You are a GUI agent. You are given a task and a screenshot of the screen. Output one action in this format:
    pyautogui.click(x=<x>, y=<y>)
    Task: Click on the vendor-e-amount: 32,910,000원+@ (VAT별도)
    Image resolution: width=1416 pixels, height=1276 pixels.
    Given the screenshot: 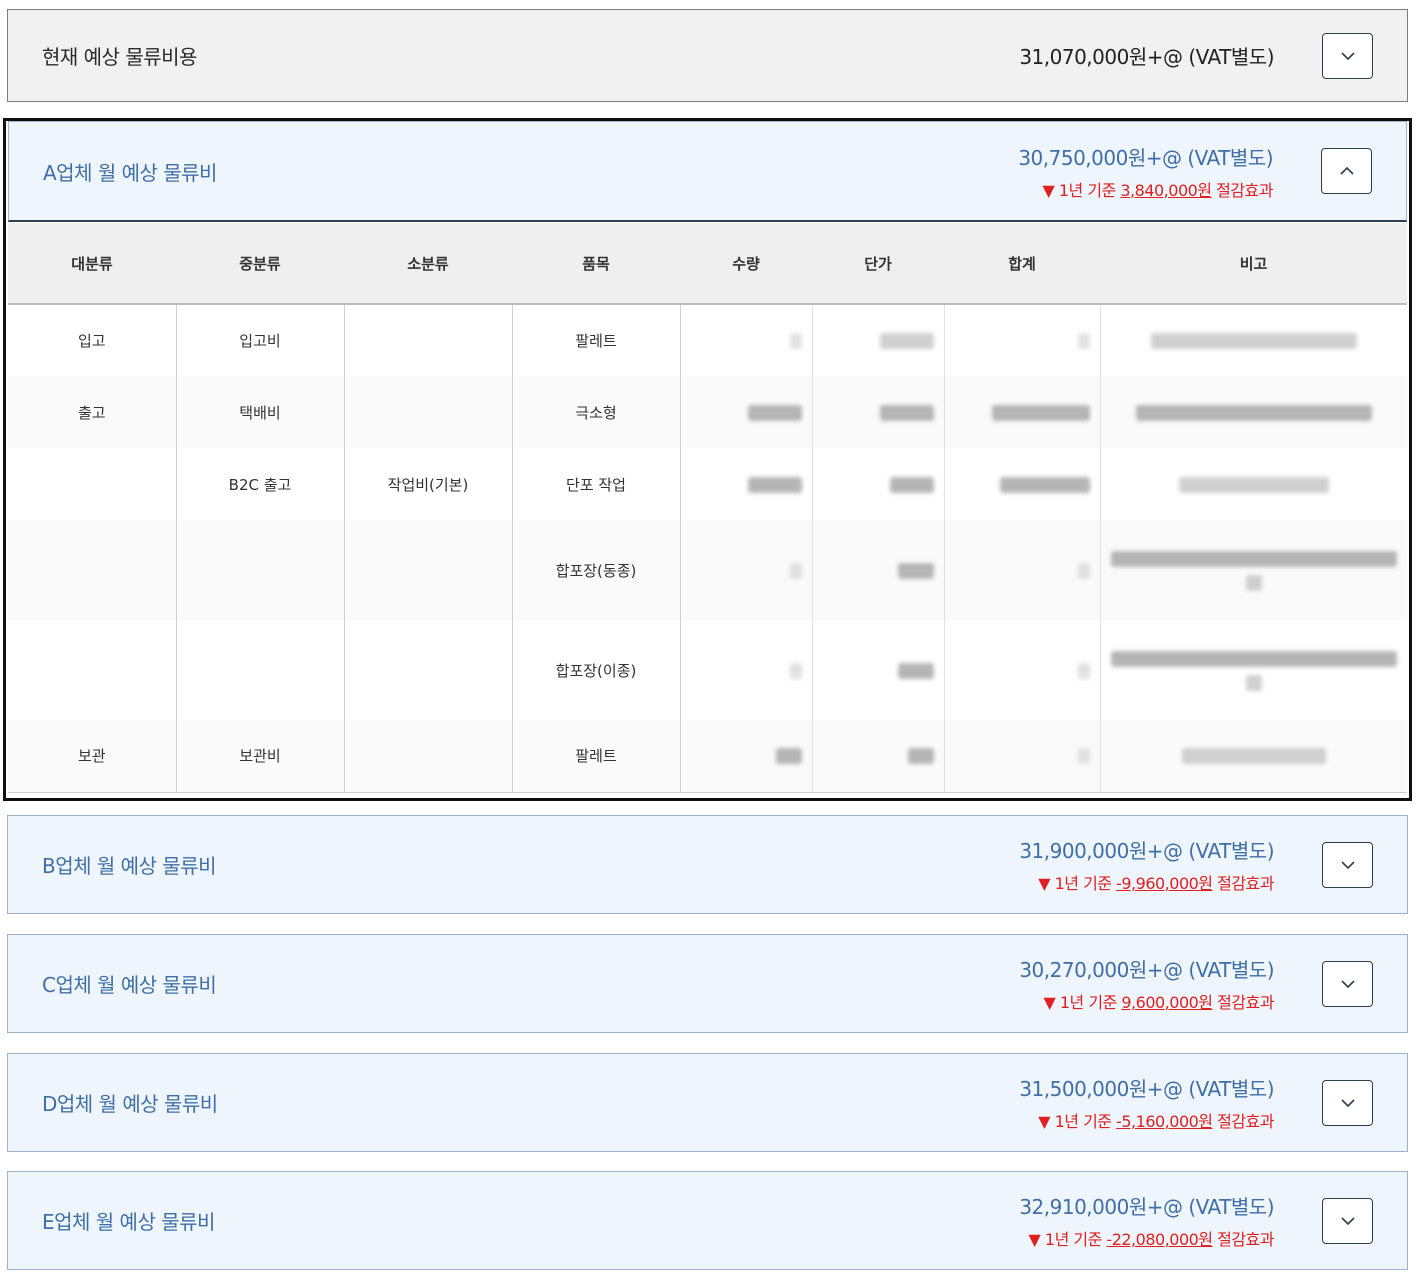 What is the action you would take?
    pyautogui.click(x=1146, y=1207)
    